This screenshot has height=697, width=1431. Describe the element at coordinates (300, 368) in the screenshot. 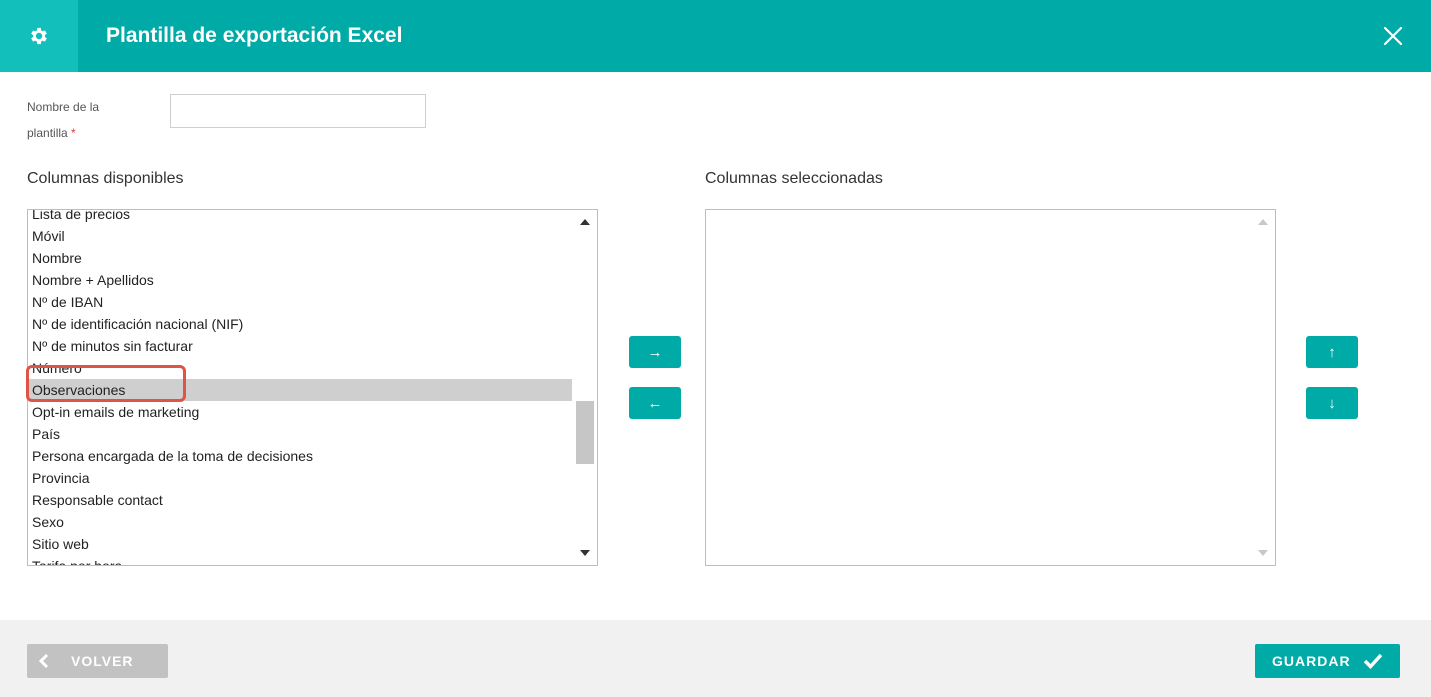

I see `list-item: Número` at that location.